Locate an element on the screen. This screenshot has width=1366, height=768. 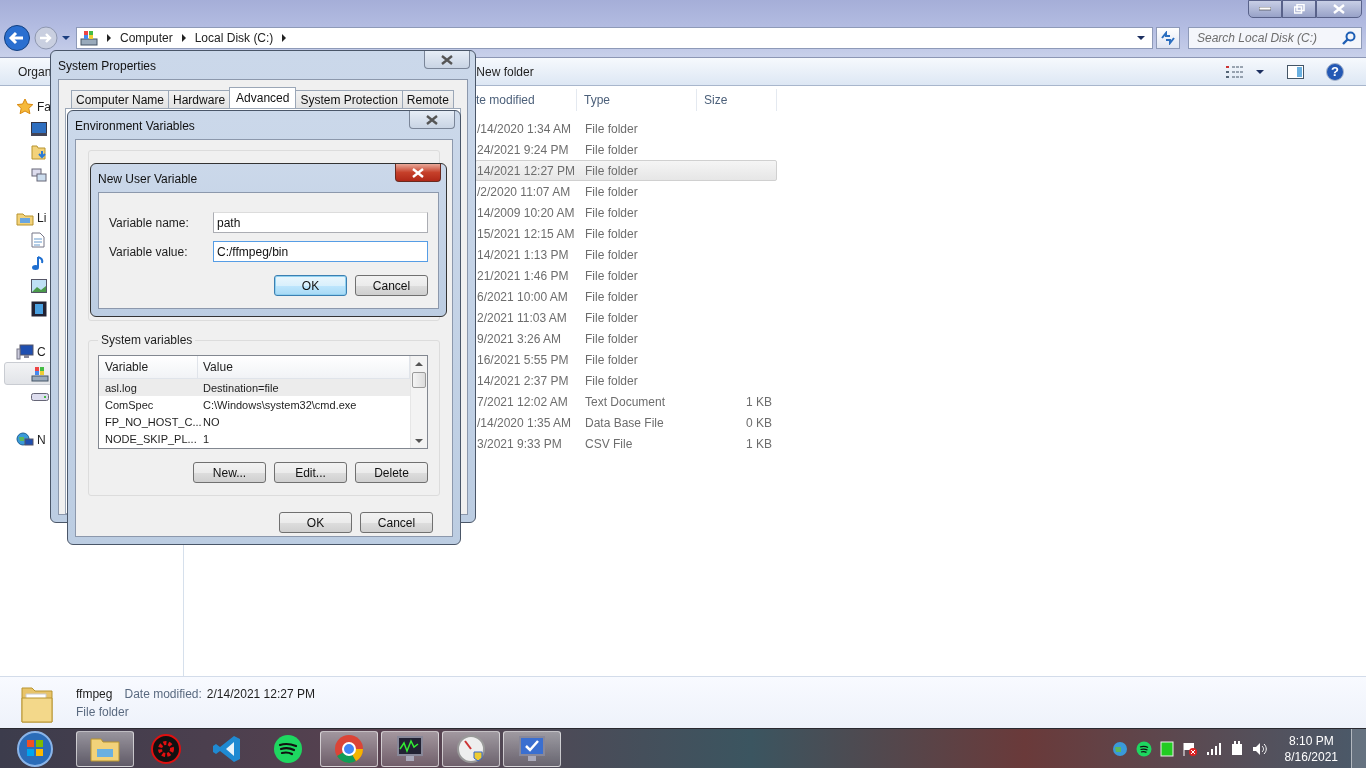
variable-value: C:\Windows\system32\cmd.exe is located at coordinates (280, 404).